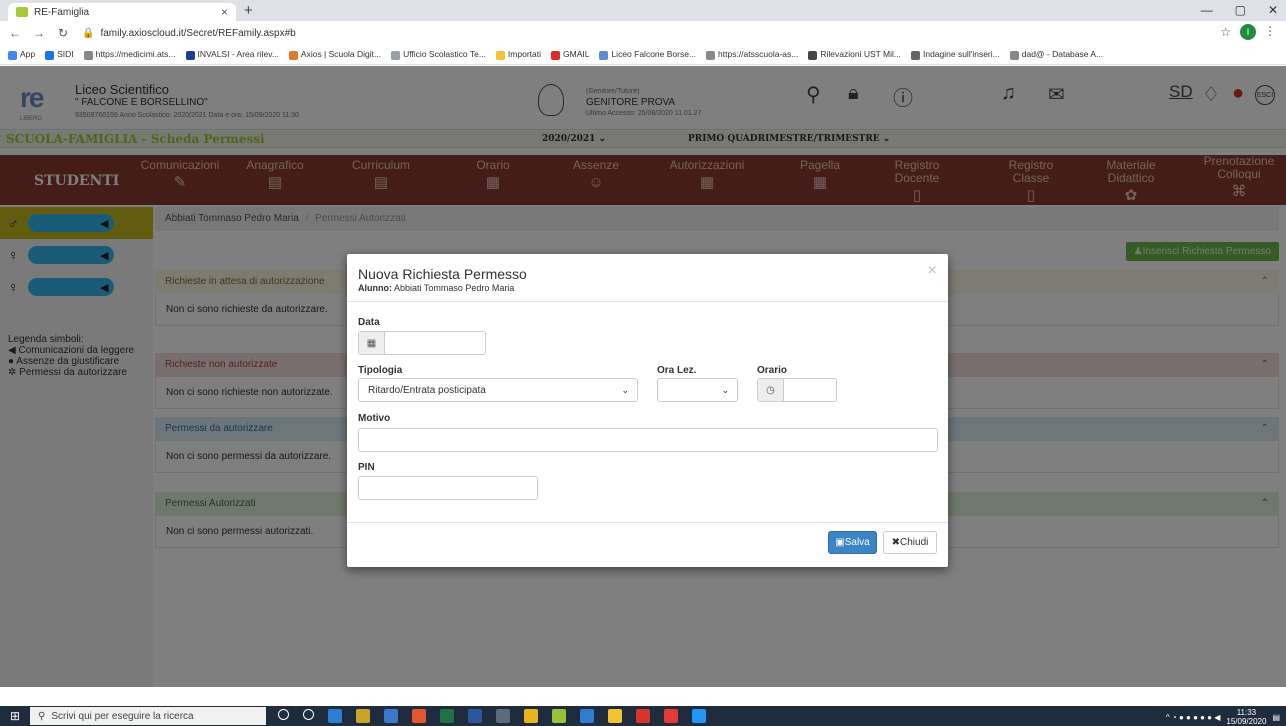  What do you see at coordinates (224, 12) in the screenshot?
I see `tab-close-icon: ×` at bounding box center [224, 12].